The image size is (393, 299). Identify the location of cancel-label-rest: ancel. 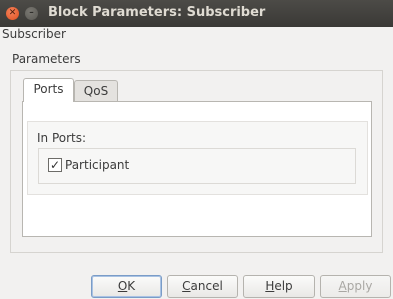
(206, 286).